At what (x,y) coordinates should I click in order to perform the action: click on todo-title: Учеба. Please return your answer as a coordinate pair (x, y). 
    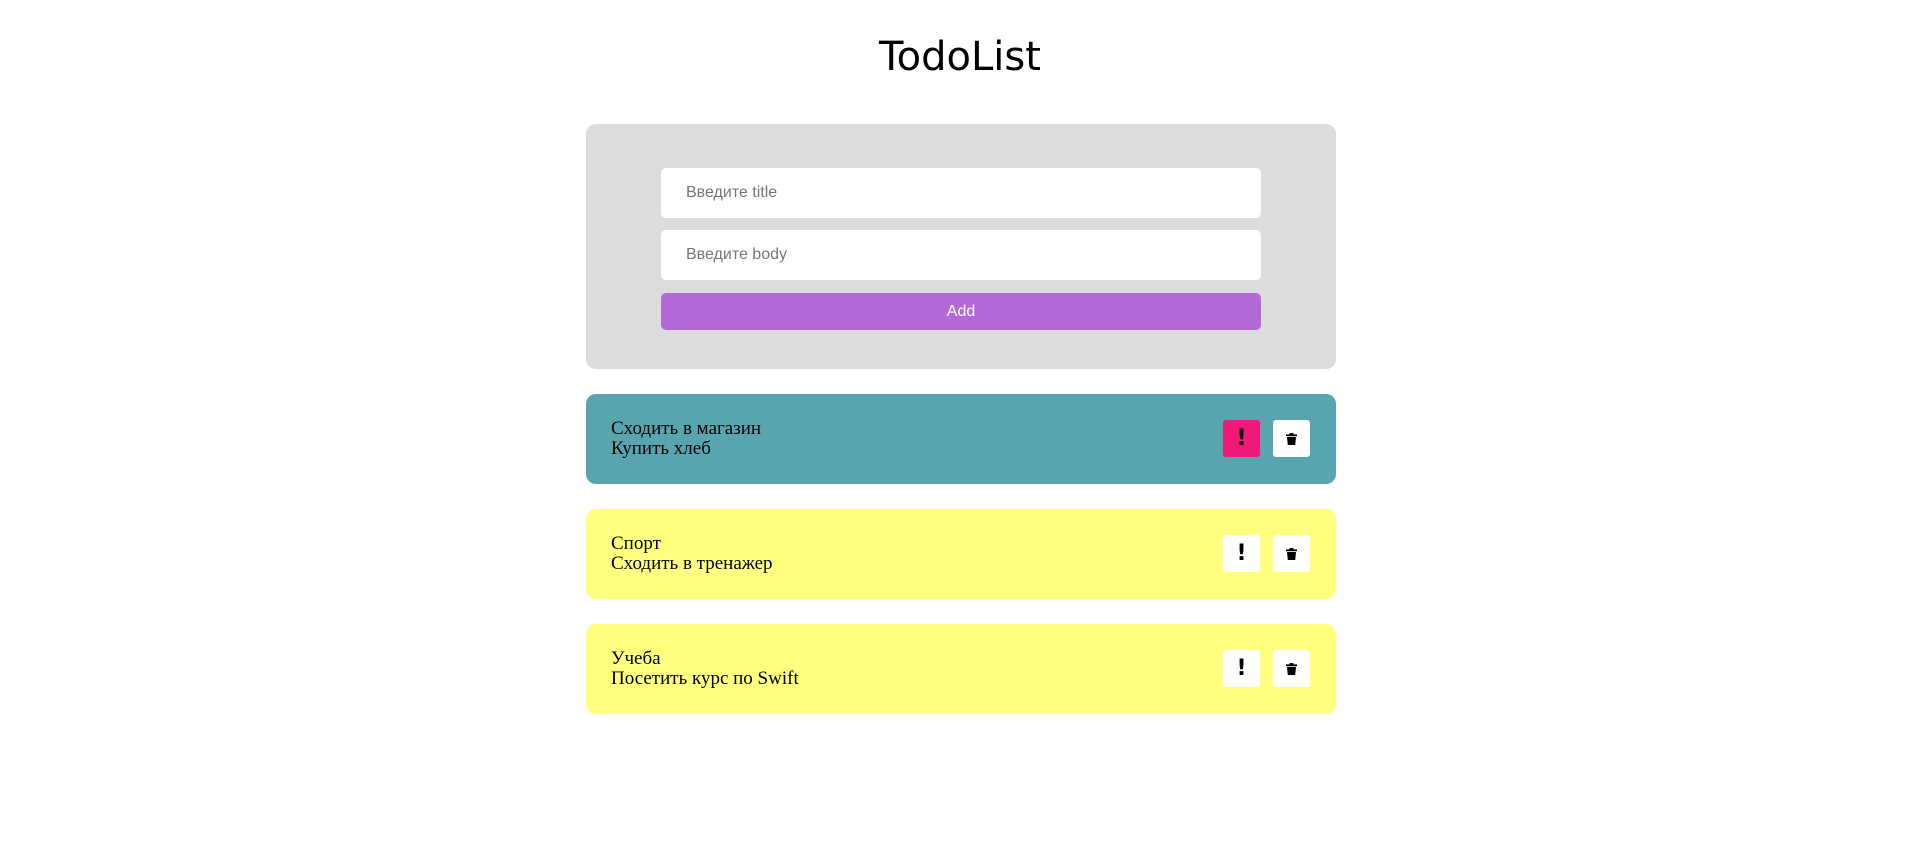
    Looking at the image, I should click on (636, 658).